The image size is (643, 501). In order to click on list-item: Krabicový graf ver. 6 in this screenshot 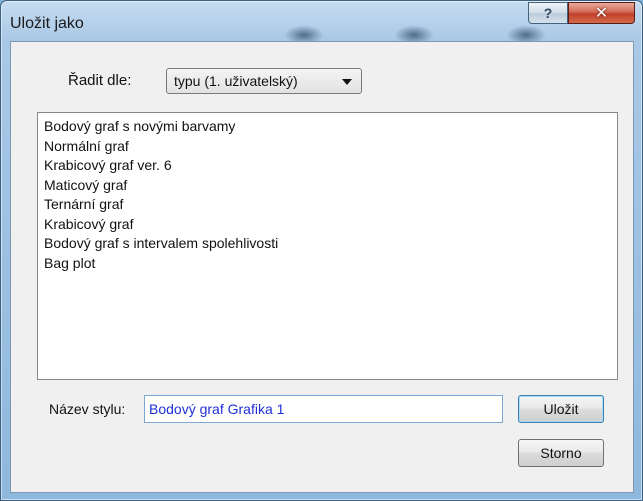, I will do `click(330, 166)`.